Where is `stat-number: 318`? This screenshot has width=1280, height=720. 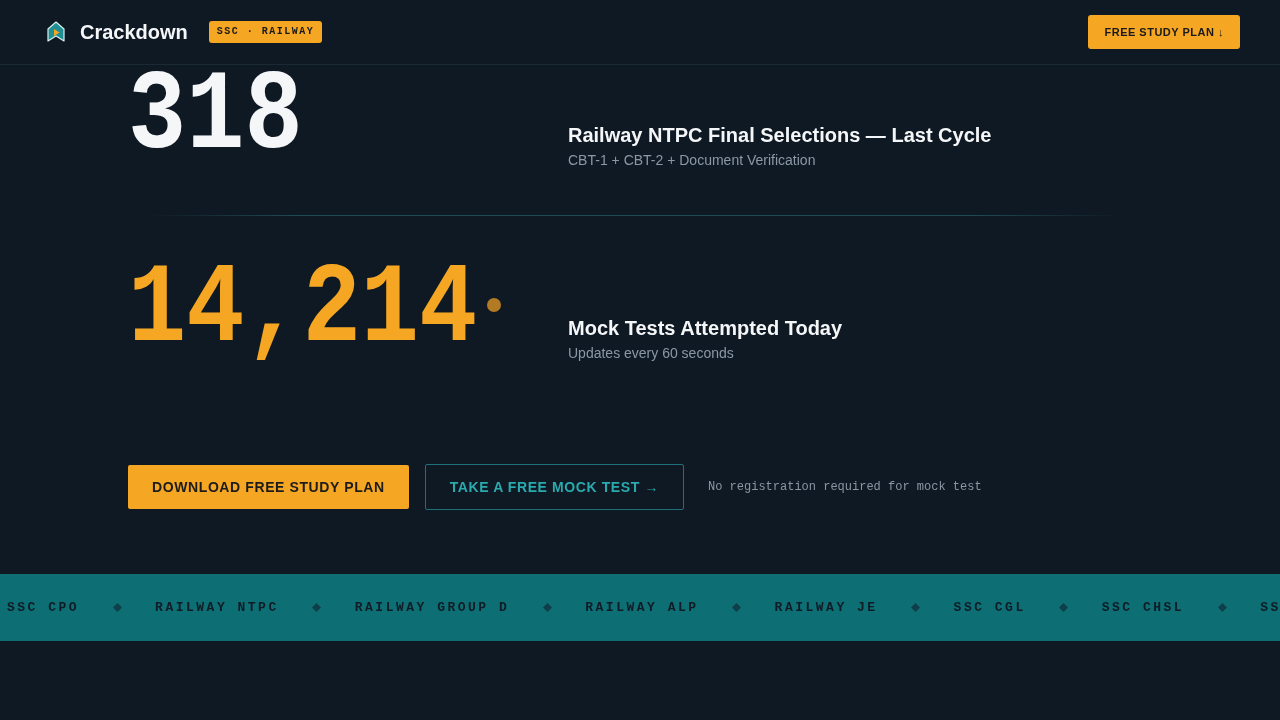
stat-number: 318 is located at coordinates (215, 117).